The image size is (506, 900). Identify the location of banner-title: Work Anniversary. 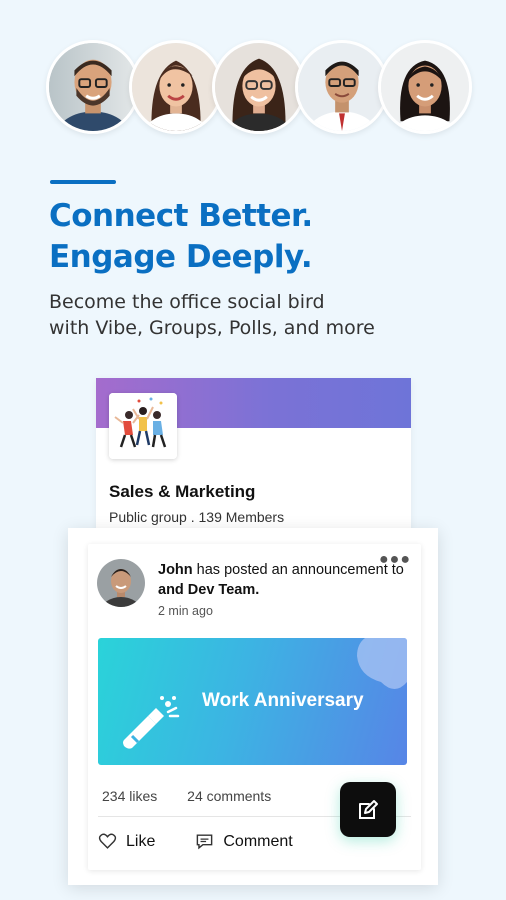
(283, 700).